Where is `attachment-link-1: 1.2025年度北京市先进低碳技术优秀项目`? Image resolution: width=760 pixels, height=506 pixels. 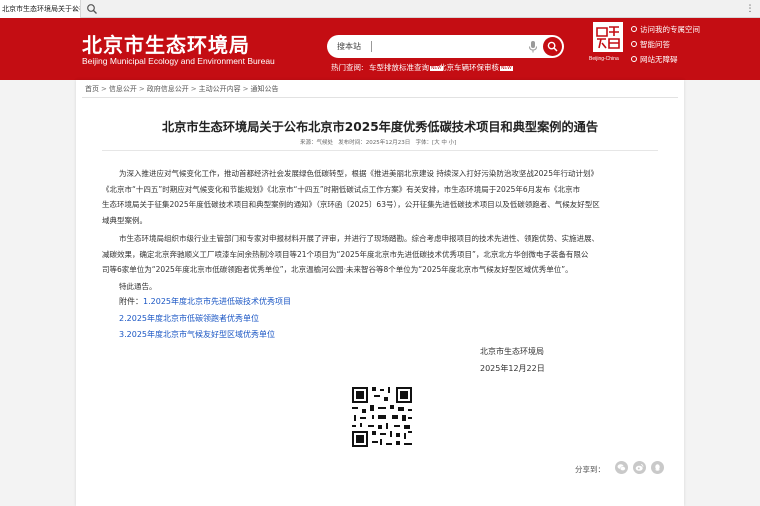 attachment-link-1: 1.2025年度北京市先进低碳技术优秀项目 is located at coordinates (217, 301).